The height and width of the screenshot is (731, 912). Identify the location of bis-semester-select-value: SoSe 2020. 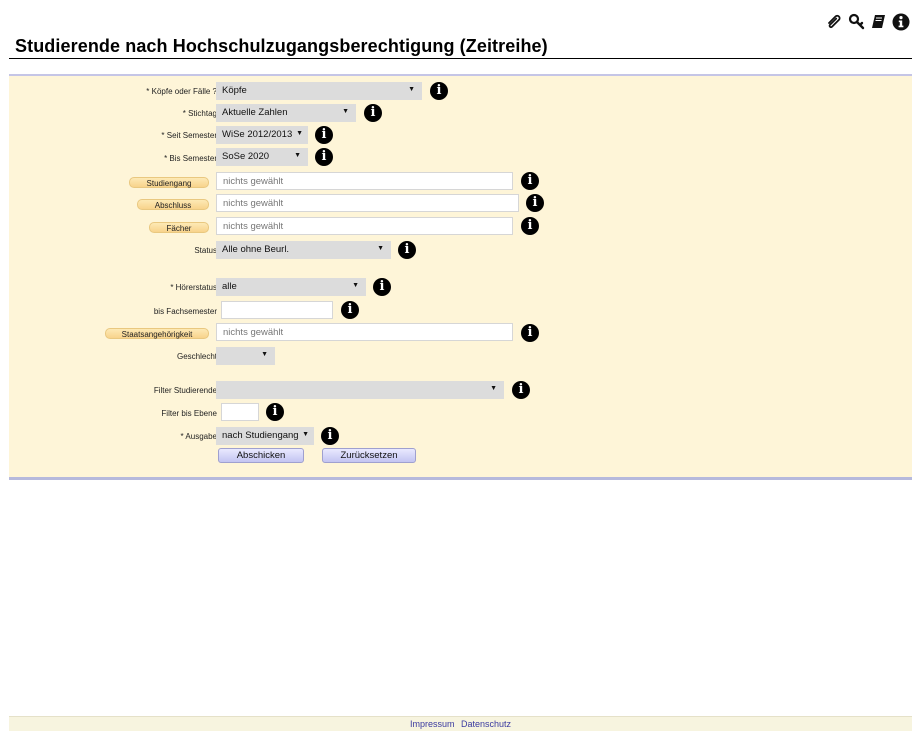
(246, 156).